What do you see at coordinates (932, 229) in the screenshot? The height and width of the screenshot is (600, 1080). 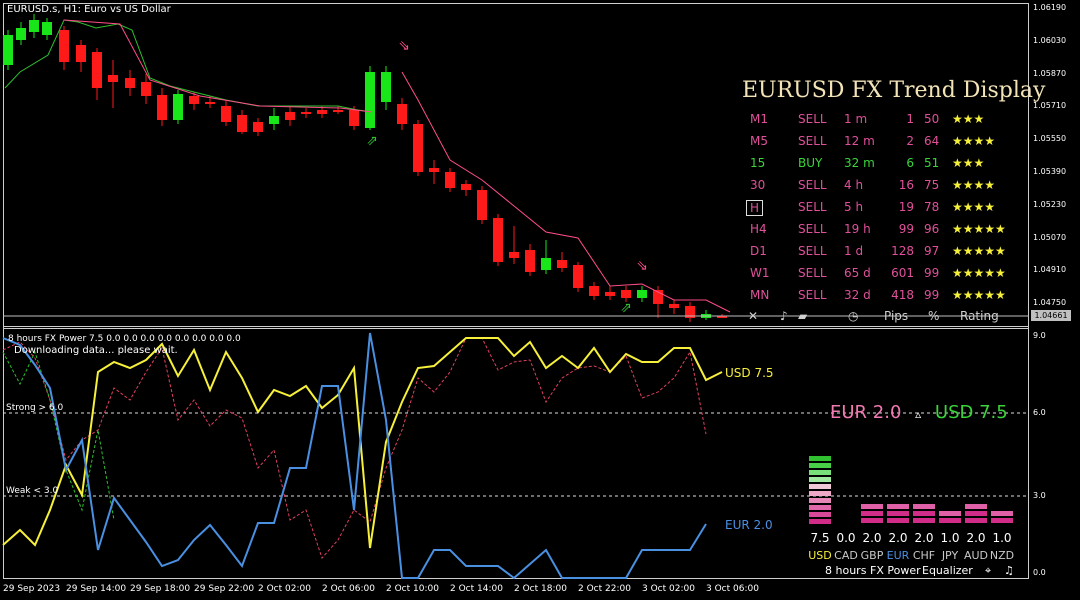 I see `percent-value: 96` at bounding box center [932, 229].